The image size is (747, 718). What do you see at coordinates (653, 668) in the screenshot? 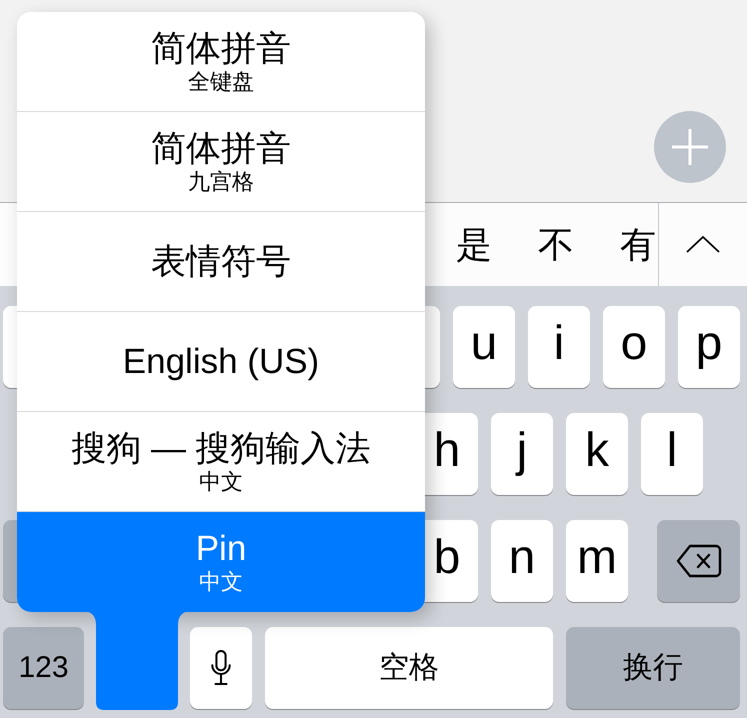
I see `return-key: 换行` at bounding box center [653, 668].